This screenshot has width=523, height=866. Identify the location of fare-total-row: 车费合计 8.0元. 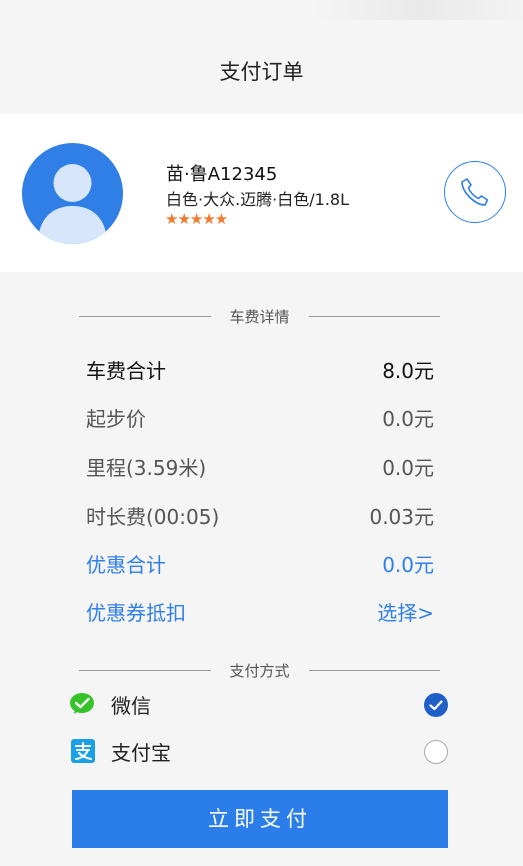
(260, 370).